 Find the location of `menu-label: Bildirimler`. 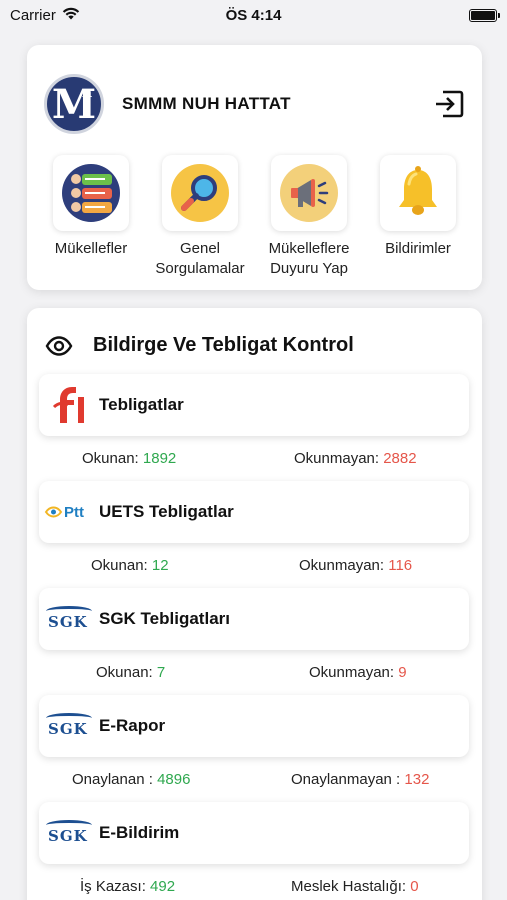

menu-label: Bildirimler is located at coordinates (418, 248).